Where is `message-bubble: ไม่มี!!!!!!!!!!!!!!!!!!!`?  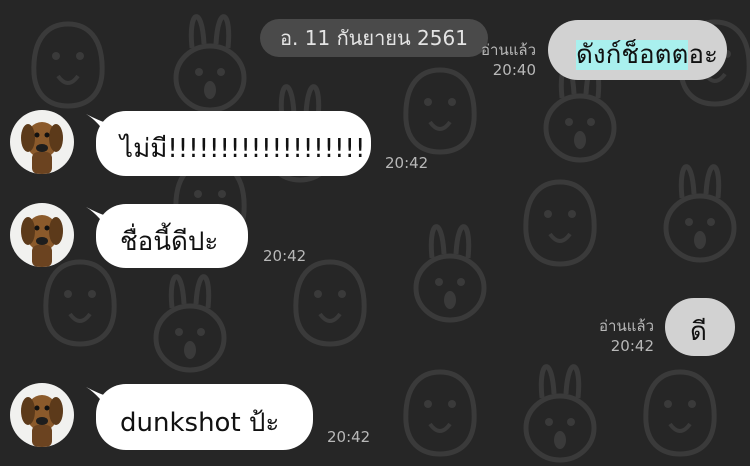
message-bubble: ไม่มี!!!!!!!!!!!!!!!!!!! is located at coordinates (233, 143).